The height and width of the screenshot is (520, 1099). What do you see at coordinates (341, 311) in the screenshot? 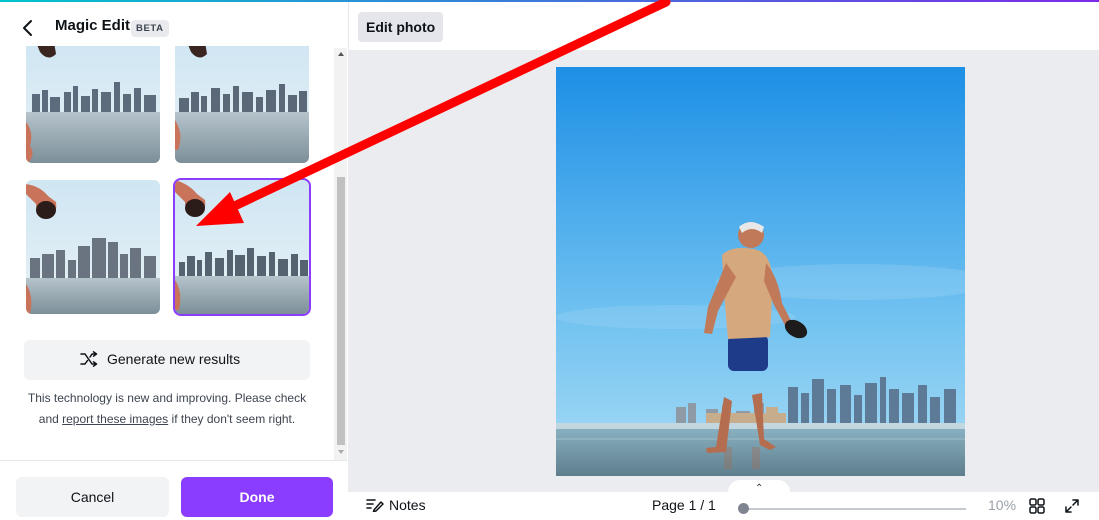
I see `scrollbar-thumb` at bounding box center [341, 311].